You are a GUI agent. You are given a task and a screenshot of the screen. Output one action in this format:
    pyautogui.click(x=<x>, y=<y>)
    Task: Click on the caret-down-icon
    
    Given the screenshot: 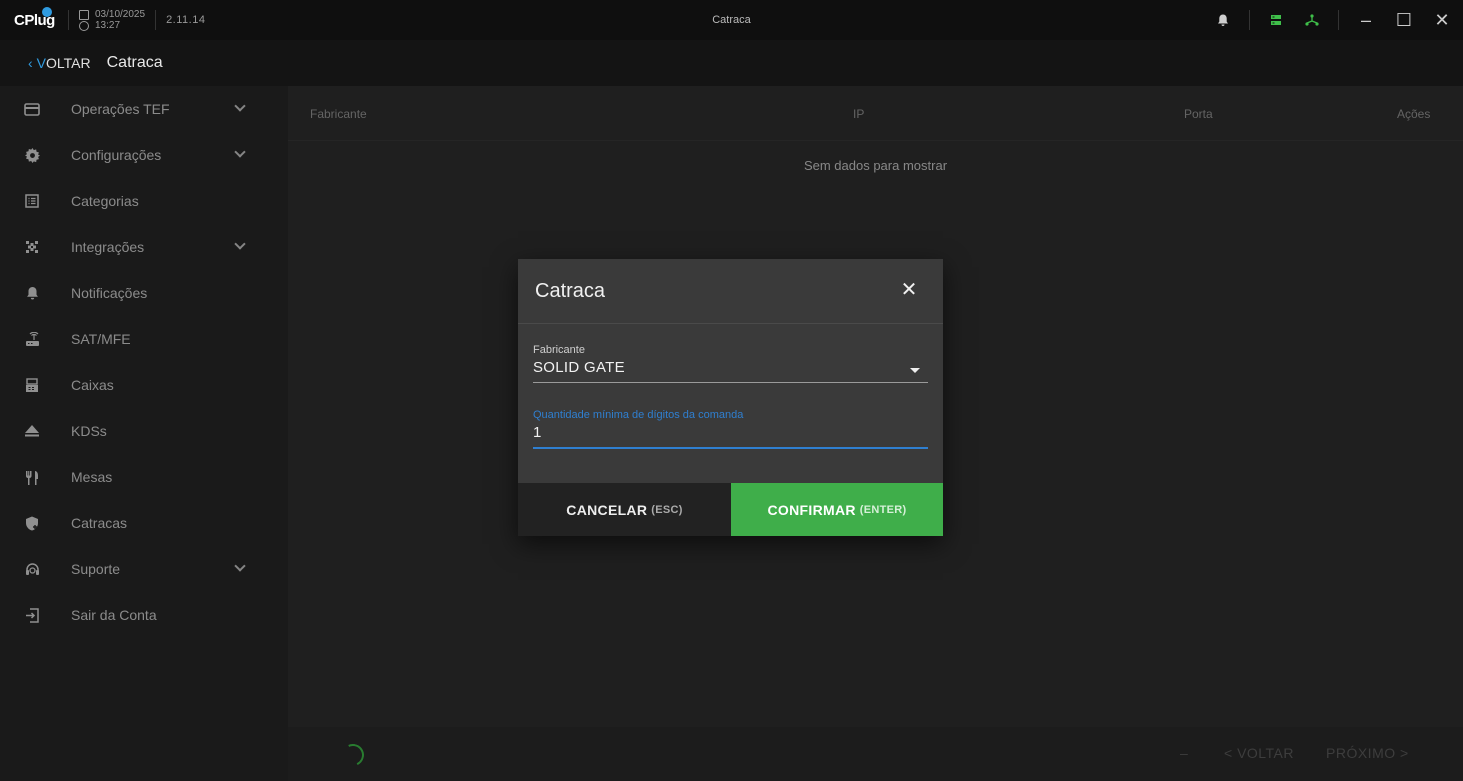 What is the action you would take?
    pyautogui.click(x=915, y=370)
    